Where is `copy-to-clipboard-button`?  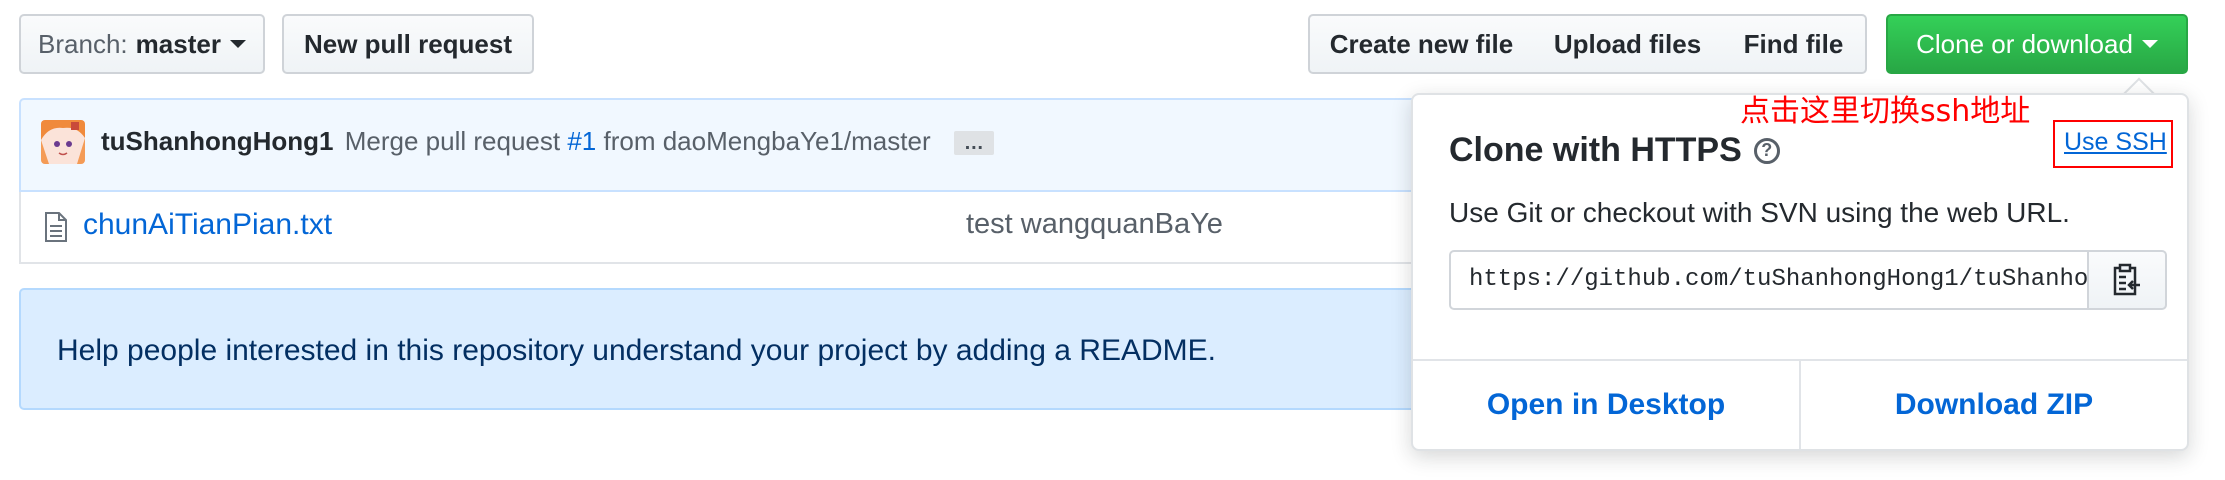 copy-to-clipboard-button is located at coordinates (2127, 280).